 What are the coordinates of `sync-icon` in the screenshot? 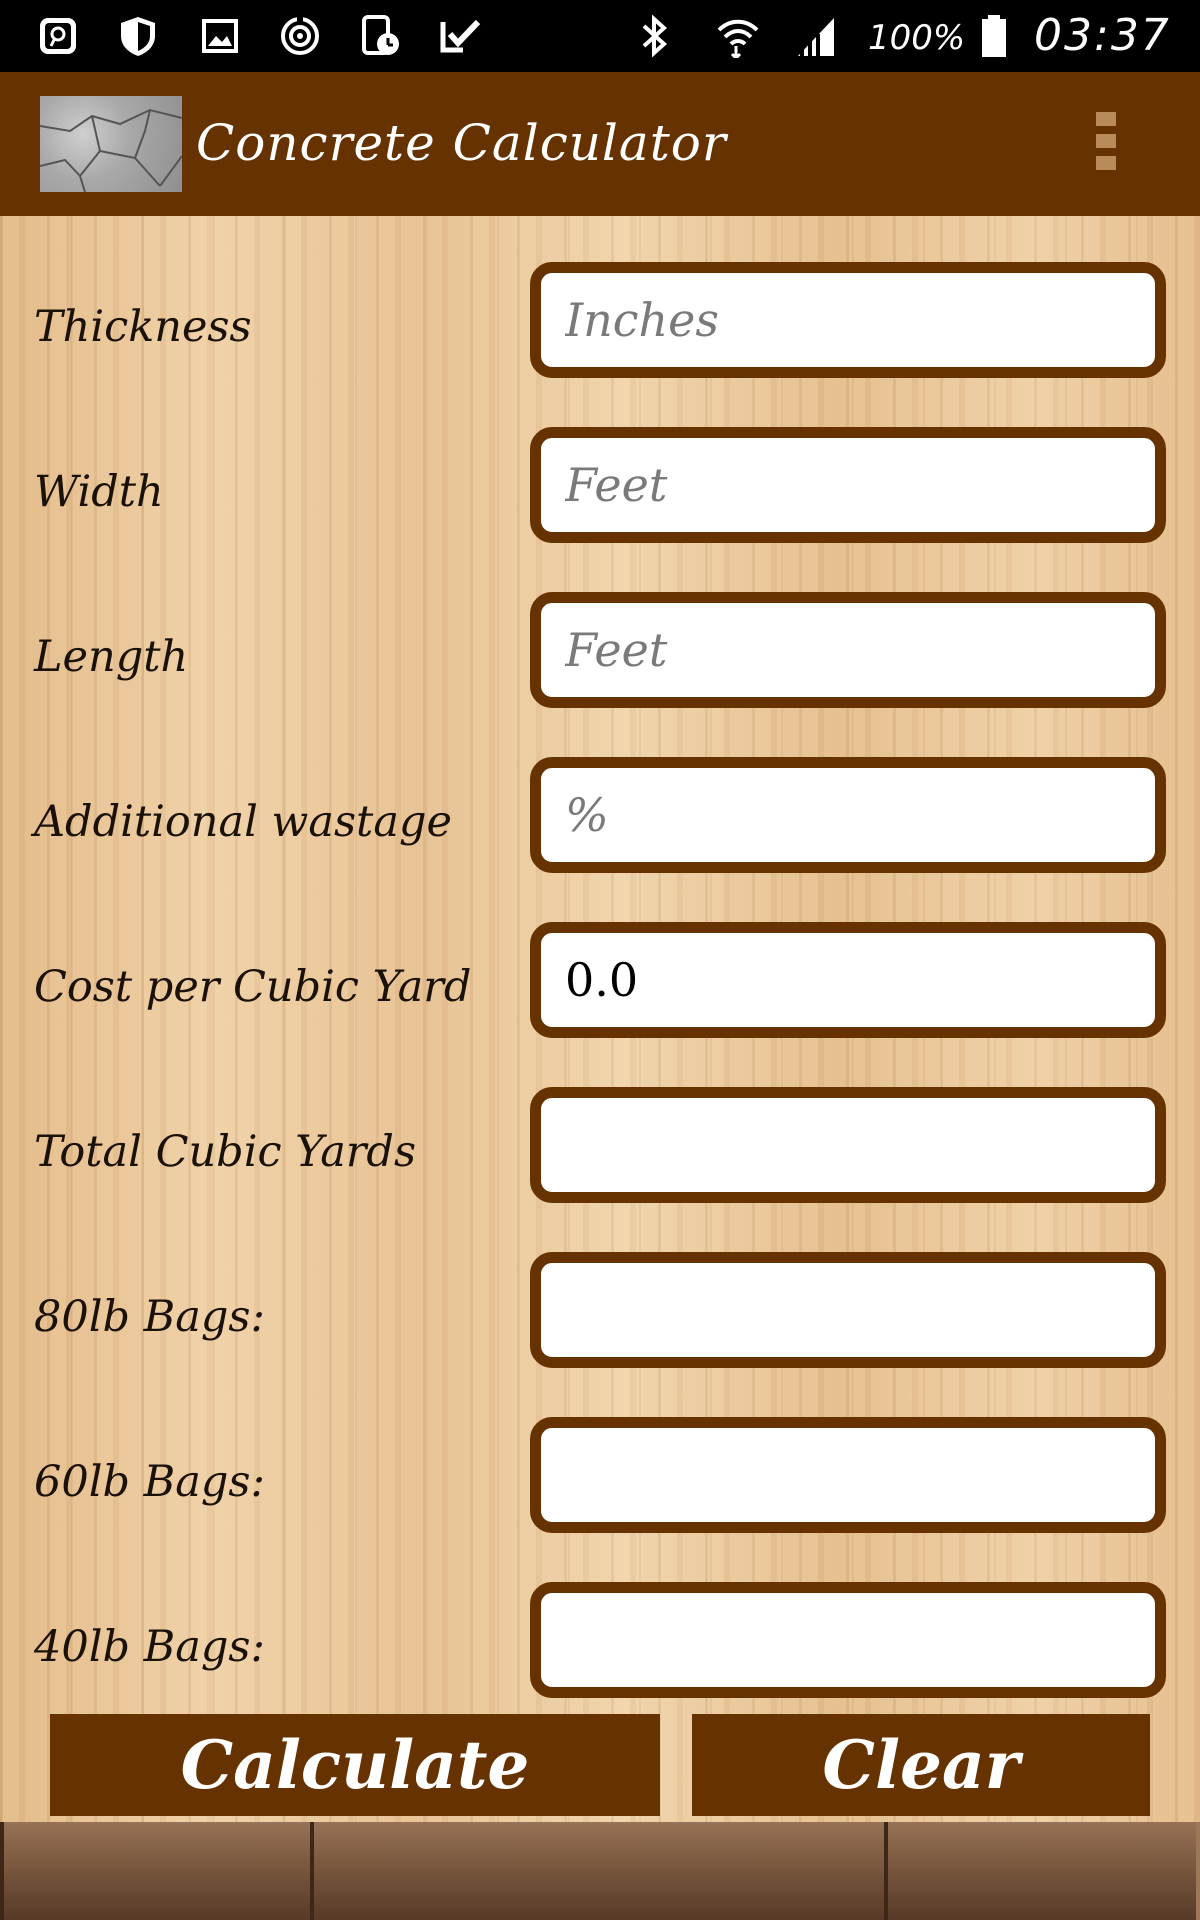 It's located at (300, 36).